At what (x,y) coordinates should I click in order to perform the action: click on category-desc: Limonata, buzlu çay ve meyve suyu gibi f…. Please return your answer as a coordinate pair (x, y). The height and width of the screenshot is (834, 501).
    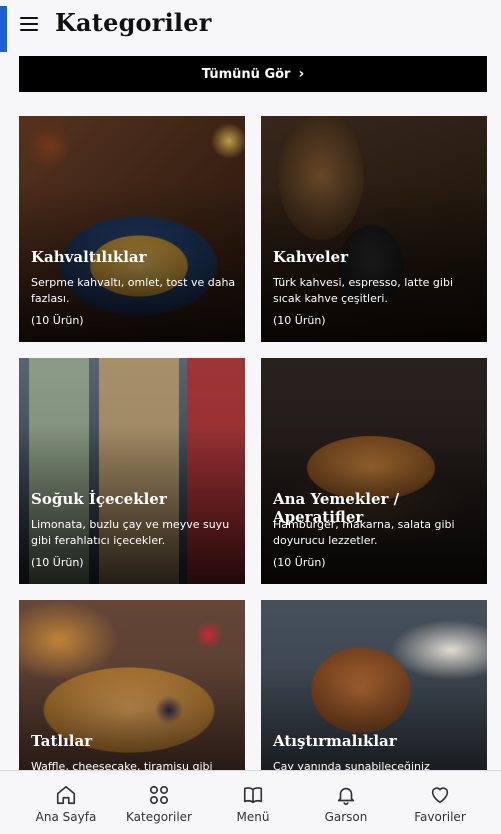
    Looking at the image, I should click on (130, 532).